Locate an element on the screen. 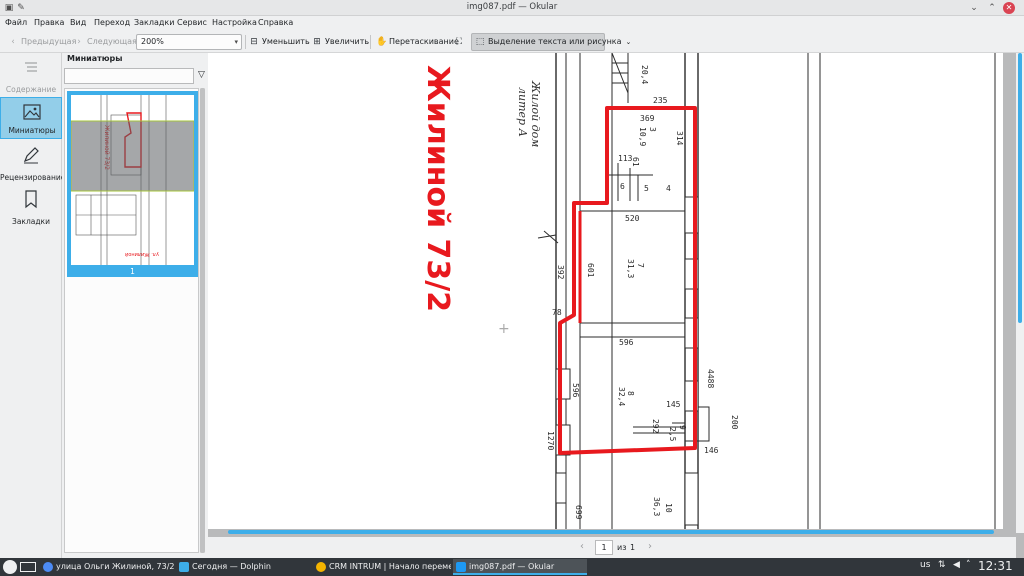  menu-help: Справка is located at coordinates (275, 22).